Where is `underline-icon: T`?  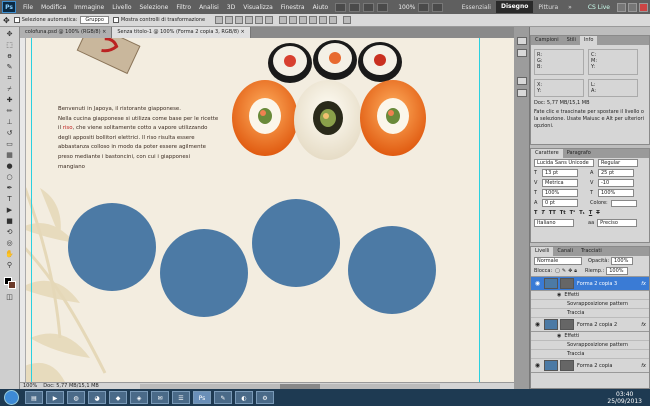 underline-icon: T is located at coordinates (590, 213).